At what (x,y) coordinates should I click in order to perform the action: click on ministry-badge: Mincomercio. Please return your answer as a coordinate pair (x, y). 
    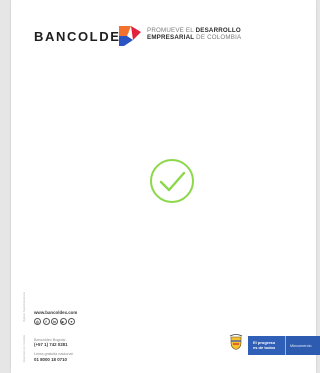
    Looking at the image, I should click on (302, 345).